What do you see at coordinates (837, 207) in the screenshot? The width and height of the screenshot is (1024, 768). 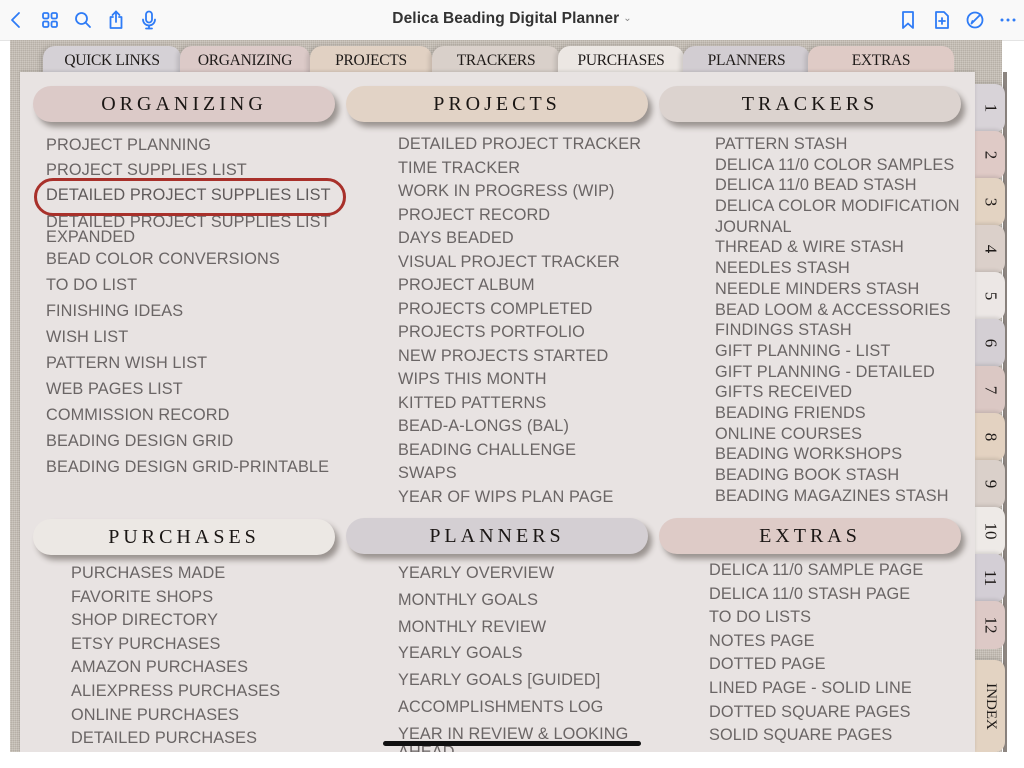 I see `list-item: DELICA COLOR MODIFICATION` at bounding box center [837, 207].